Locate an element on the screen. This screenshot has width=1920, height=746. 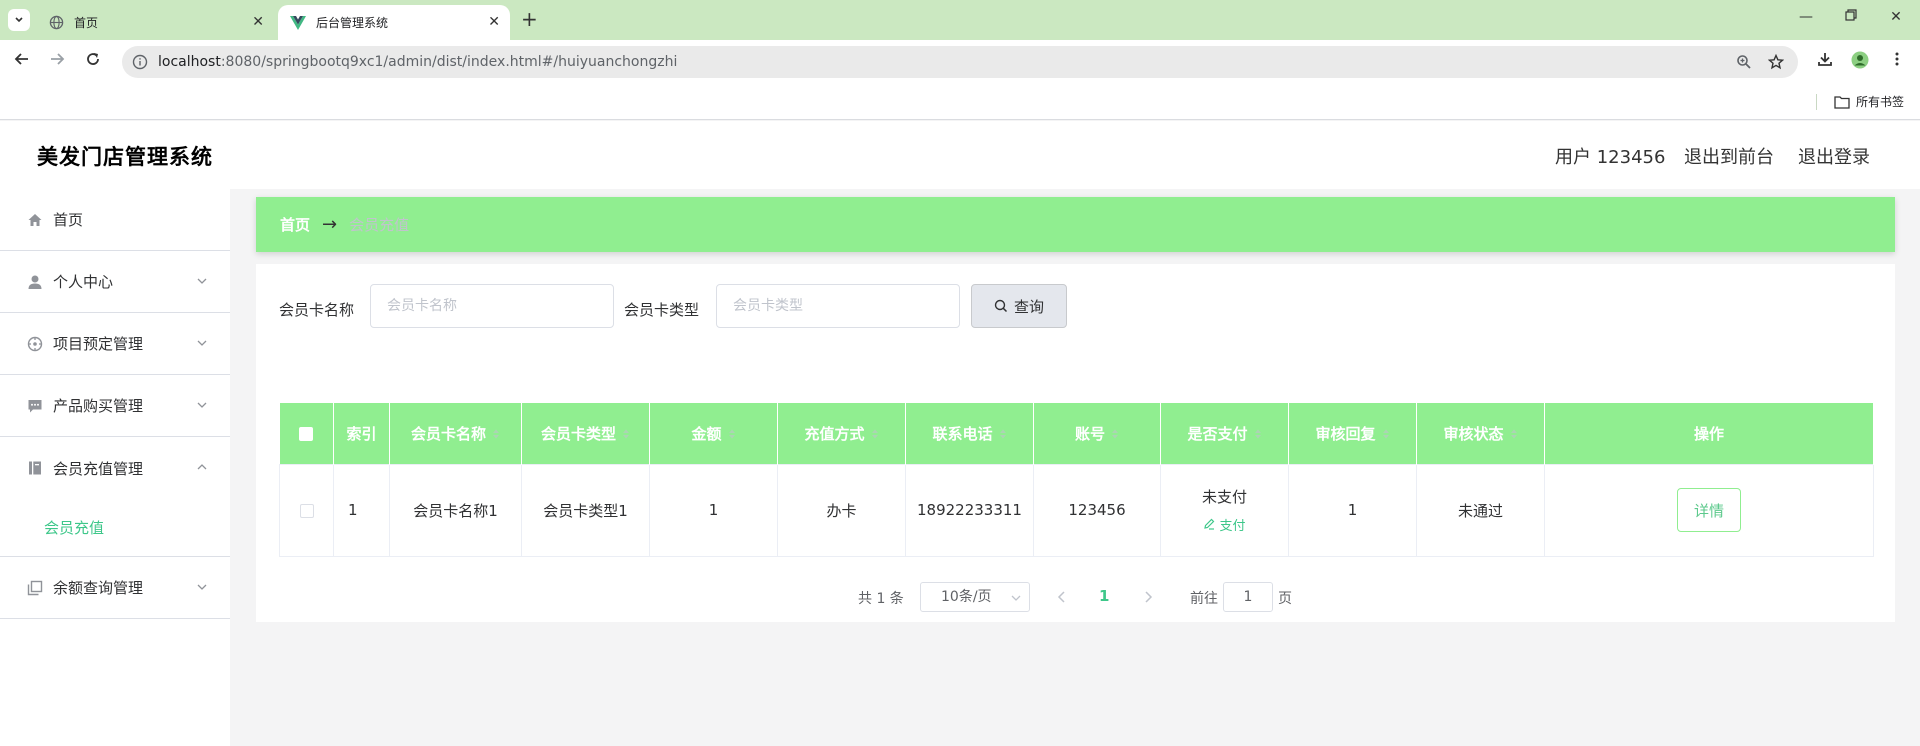
browser-tab-home: 首页 ✕ is located at coordinates (155, 22).